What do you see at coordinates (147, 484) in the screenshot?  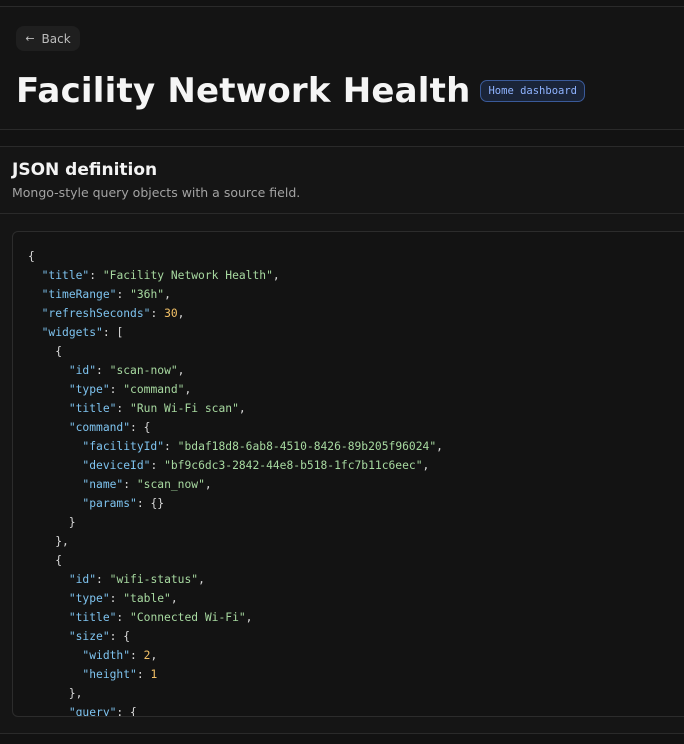 I see `code-line: "name": "scan_now",` at bounding box center [147, 484].